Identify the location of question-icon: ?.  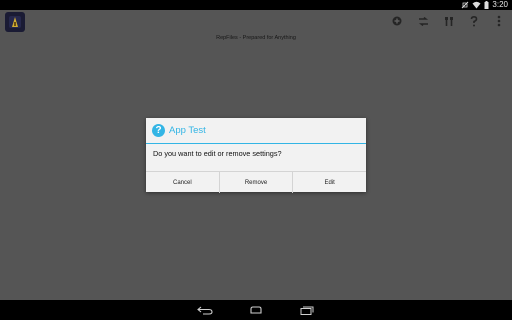
(158, 130).